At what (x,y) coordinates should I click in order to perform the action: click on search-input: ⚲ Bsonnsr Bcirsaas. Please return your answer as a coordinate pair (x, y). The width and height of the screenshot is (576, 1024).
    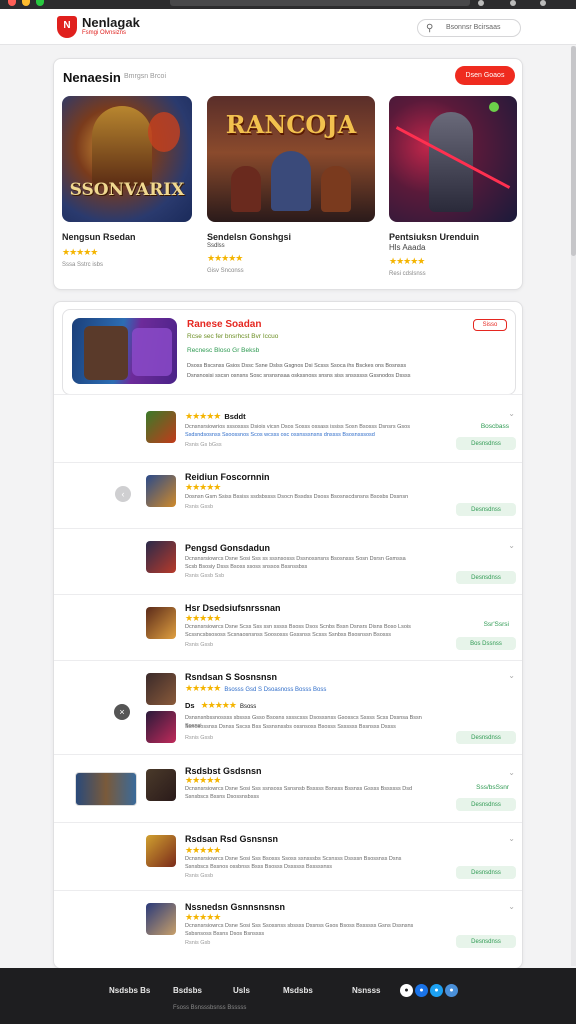
    Looking at the image, I should click on (469, 28).